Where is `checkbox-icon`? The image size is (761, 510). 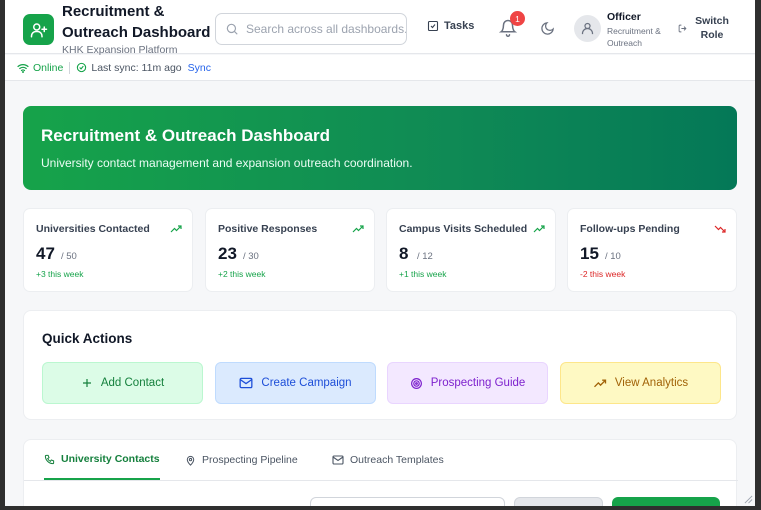
checkbox-icon is located at coordinates (433, 26).